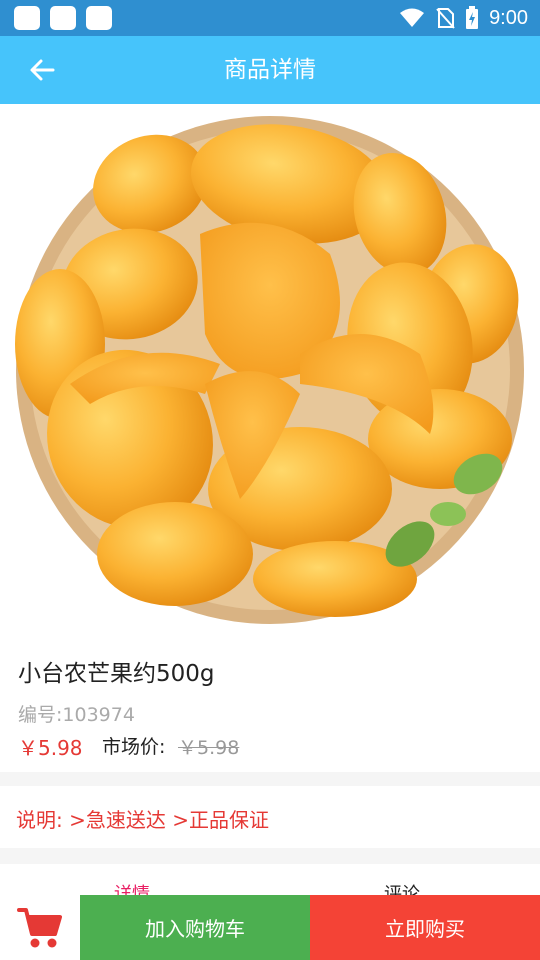 This screenshot has height=960, width=540. I want to click on arrow-left-icon, so click(42, 70).